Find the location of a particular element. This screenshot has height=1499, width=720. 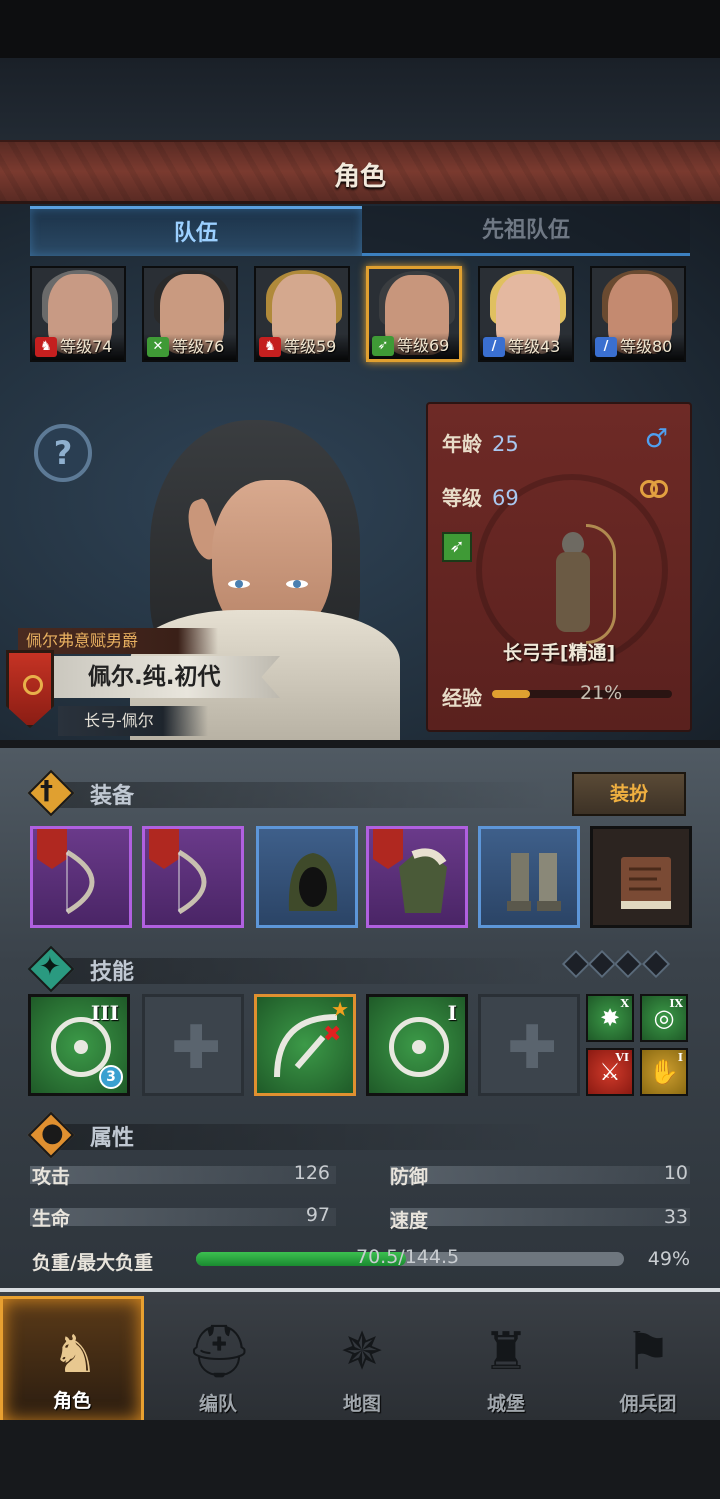

bow-class-icon: ➶ is located at coordinates (457, 547).